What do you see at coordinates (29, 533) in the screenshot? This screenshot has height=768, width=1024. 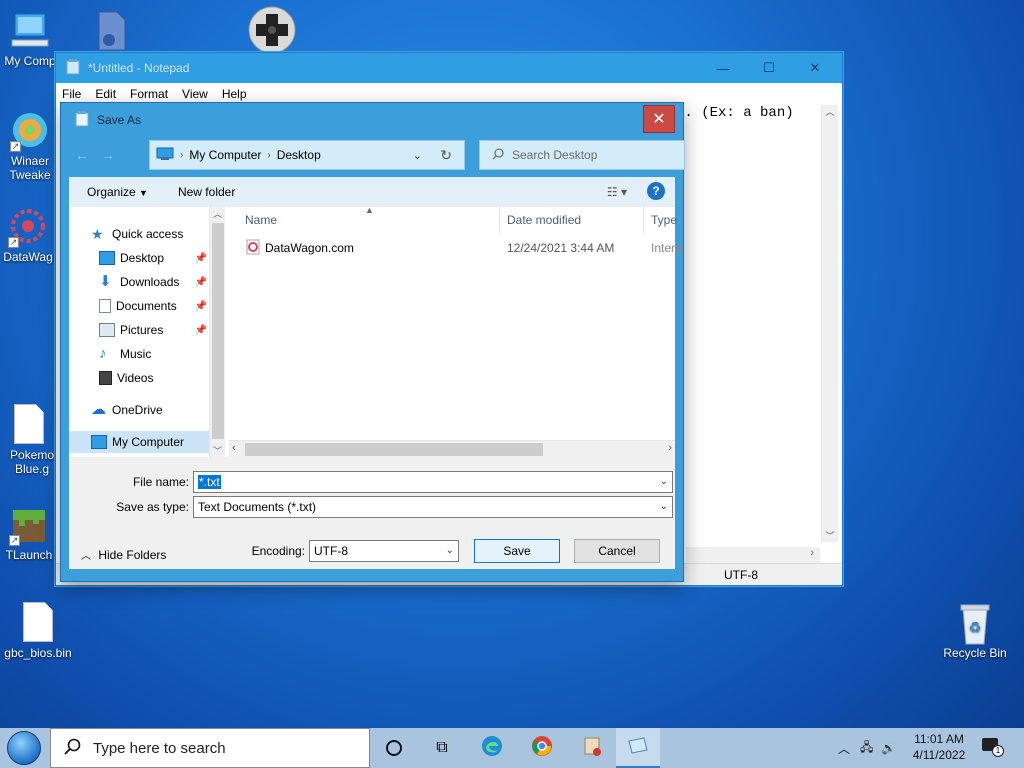 I see `desktop-icon-tlauncher: ↗ TLaunch` at bounding box center [29, 533].